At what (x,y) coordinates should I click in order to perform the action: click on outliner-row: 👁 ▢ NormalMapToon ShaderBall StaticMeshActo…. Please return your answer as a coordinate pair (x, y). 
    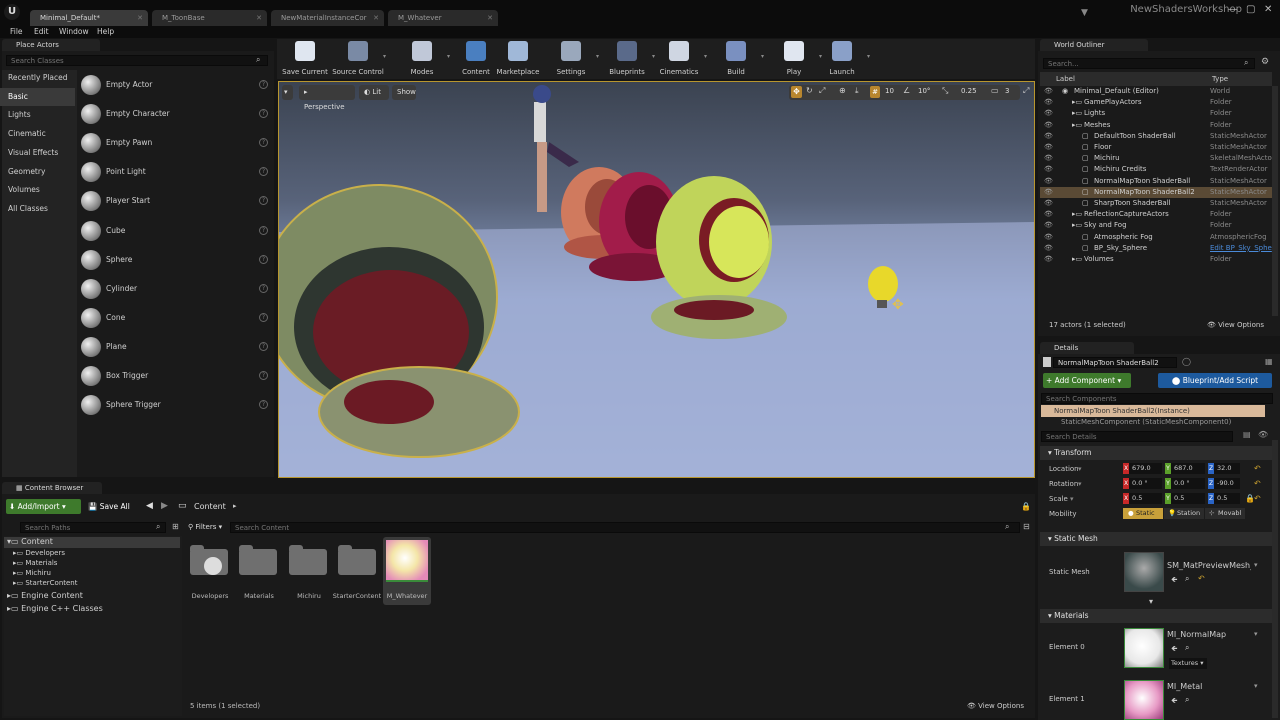
    Looking at the image, I should click on (1156, 181).